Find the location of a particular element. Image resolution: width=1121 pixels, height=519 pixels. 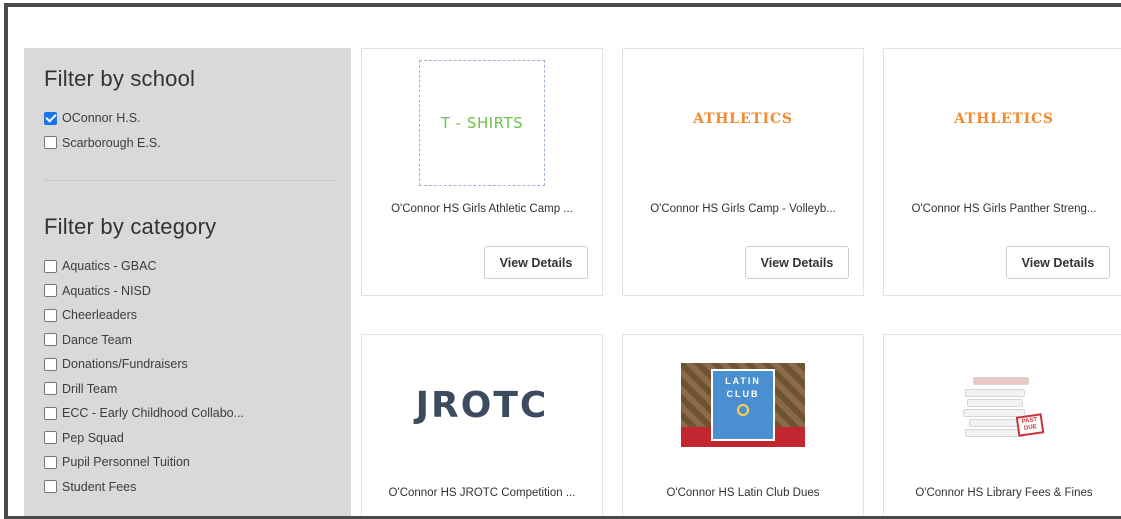

product-image: JROTC is located at coordinates (482, 405).